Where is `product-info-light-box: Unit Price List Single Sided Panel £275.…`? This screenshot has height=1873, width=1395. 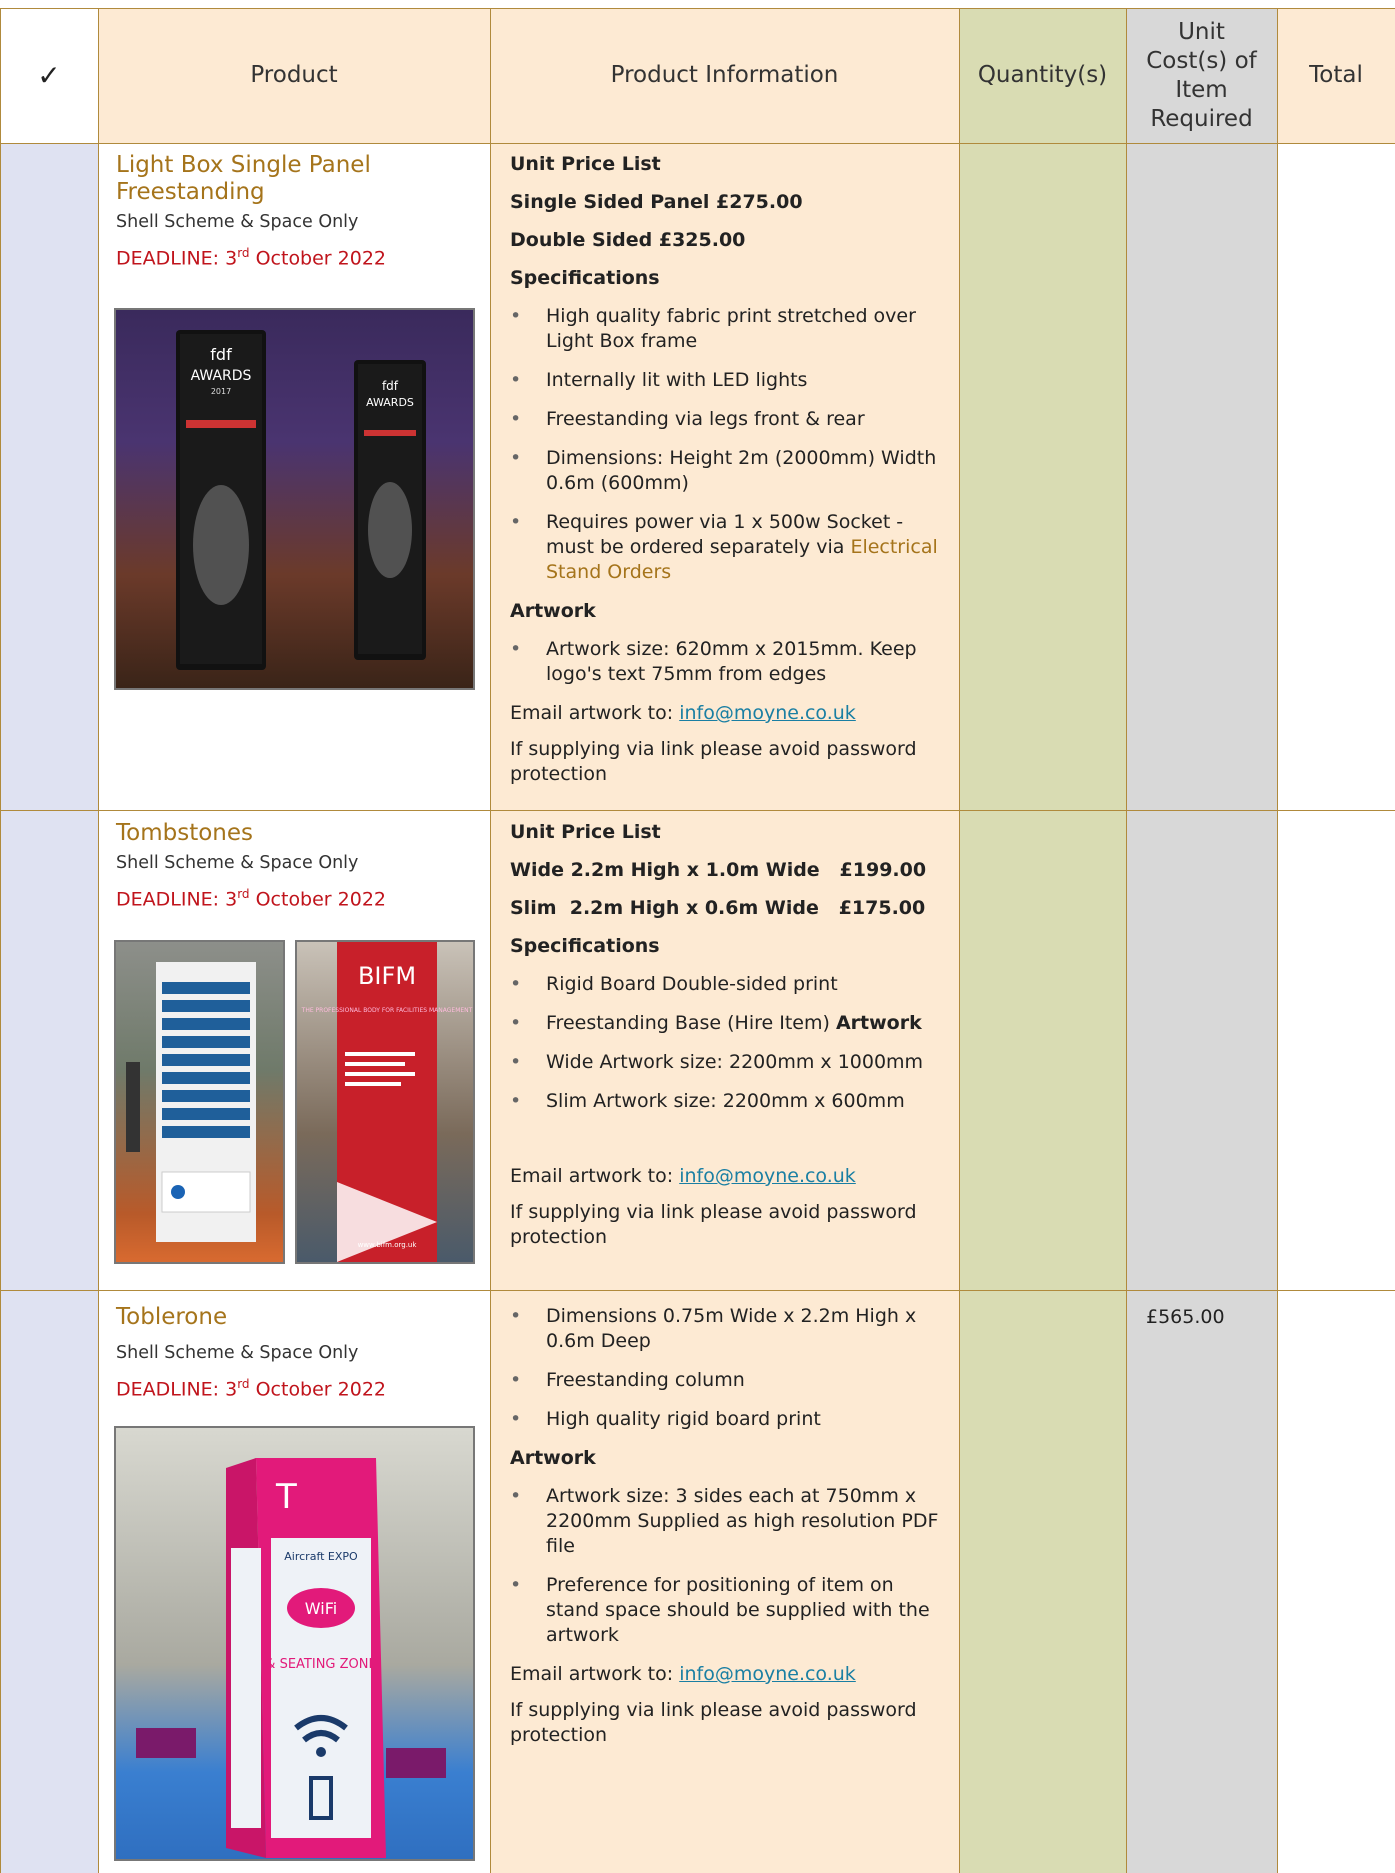
product-info-light-box: Unit Price List Single Sided Panel £275.… is located at coordinates (725, 476).